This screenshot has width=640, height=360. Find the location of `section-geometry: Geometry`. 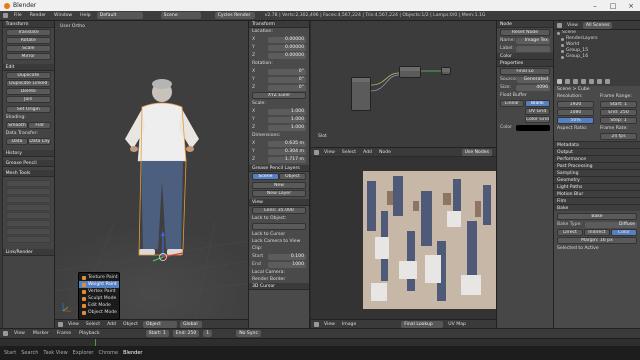

section-geometry: Geometry is located at coordinates (597, 179).